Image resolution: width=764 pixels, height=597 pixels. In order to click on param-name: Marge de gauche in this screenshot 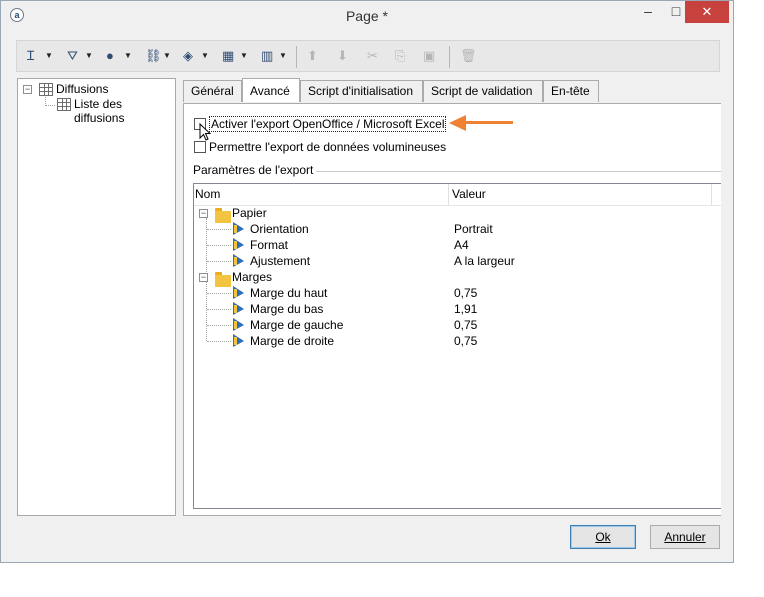, I will do `click(296, 325)`.